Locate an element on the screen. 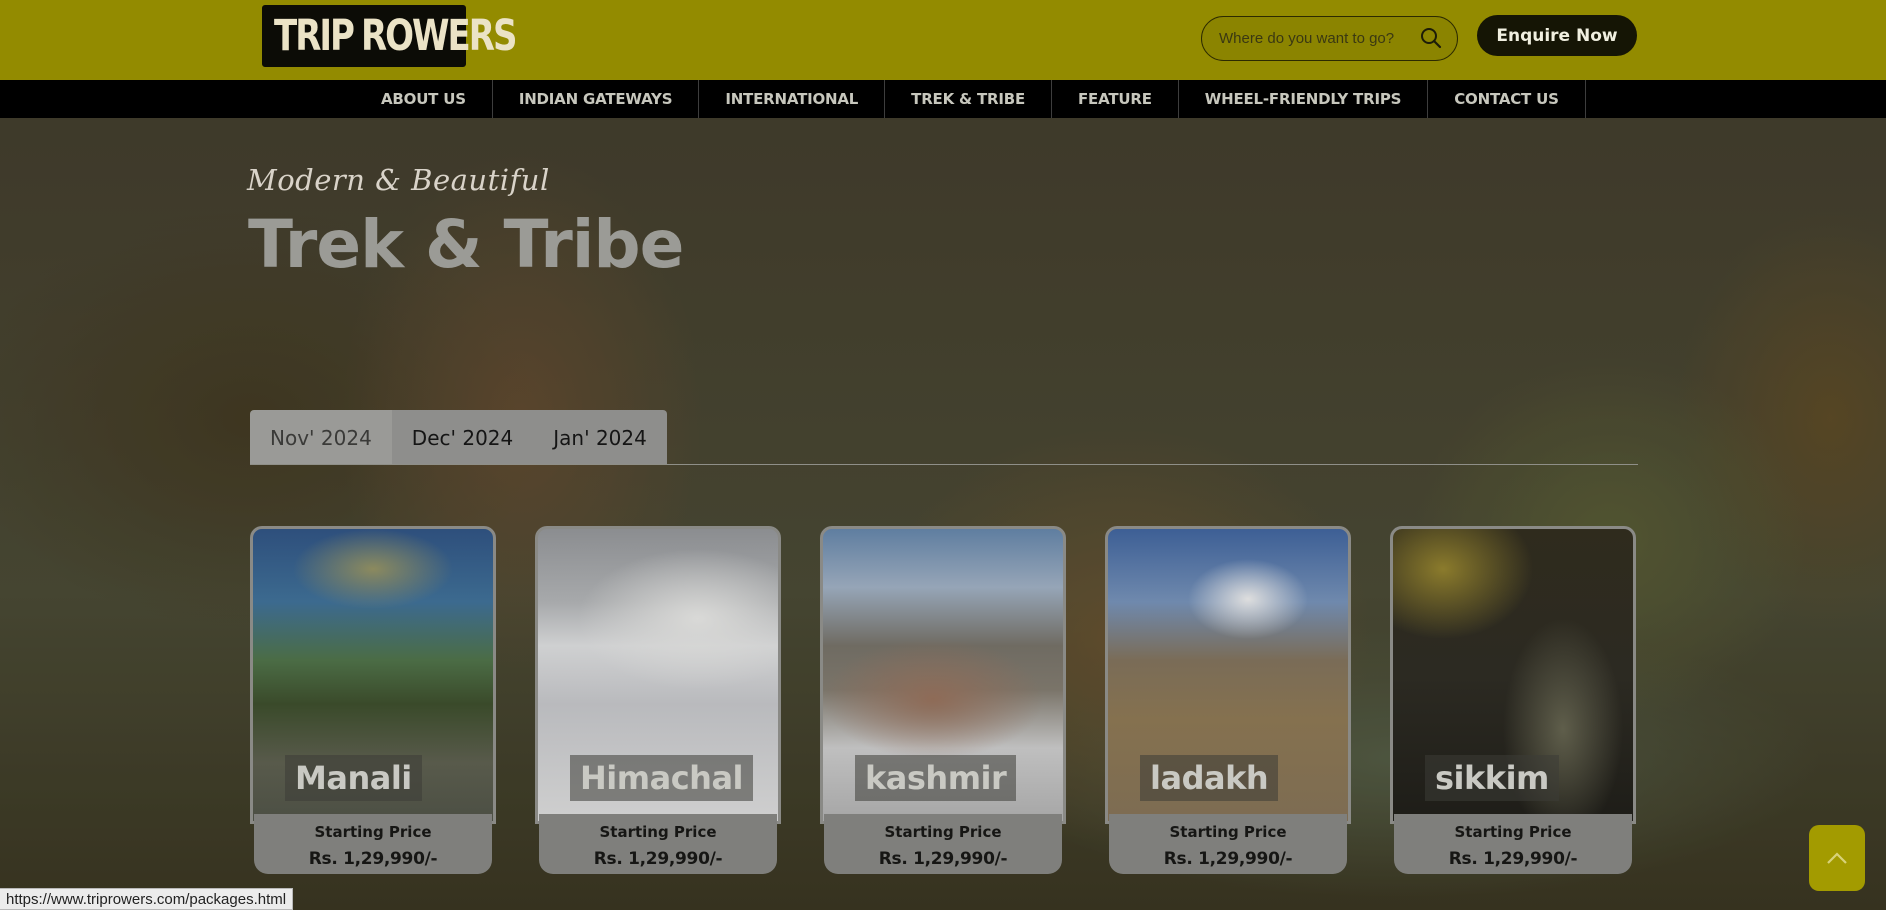 Image resolution: width=1886 pixels, height=910 pixels. card-title: Manali is located at coordinates (353, 778).